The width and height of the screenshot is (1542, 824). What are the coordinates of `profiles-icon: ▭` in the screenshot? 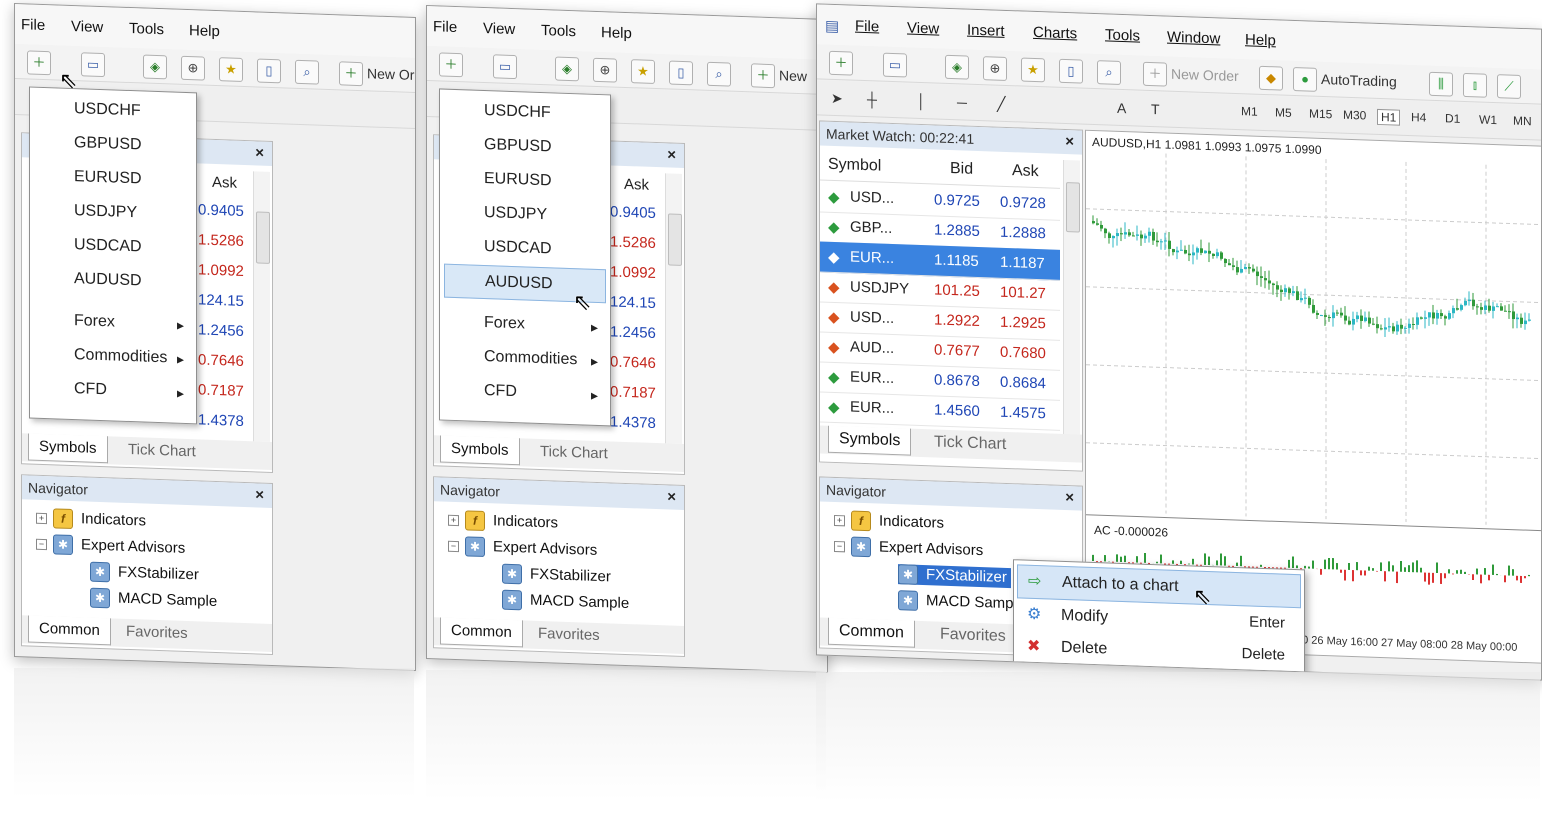 It's located at (895, 65).